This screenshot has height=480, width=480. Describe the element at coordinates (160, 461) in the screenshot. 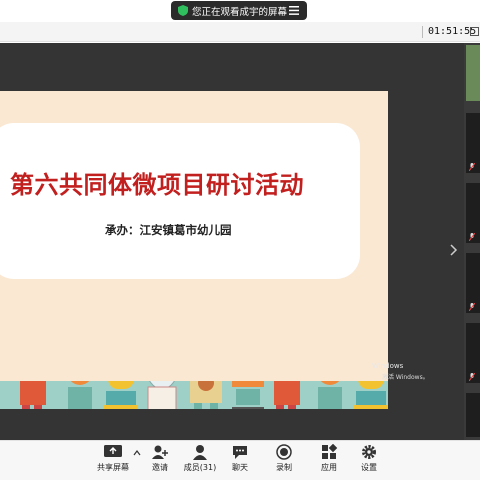

I see `invite-button: 邀请` at that location.